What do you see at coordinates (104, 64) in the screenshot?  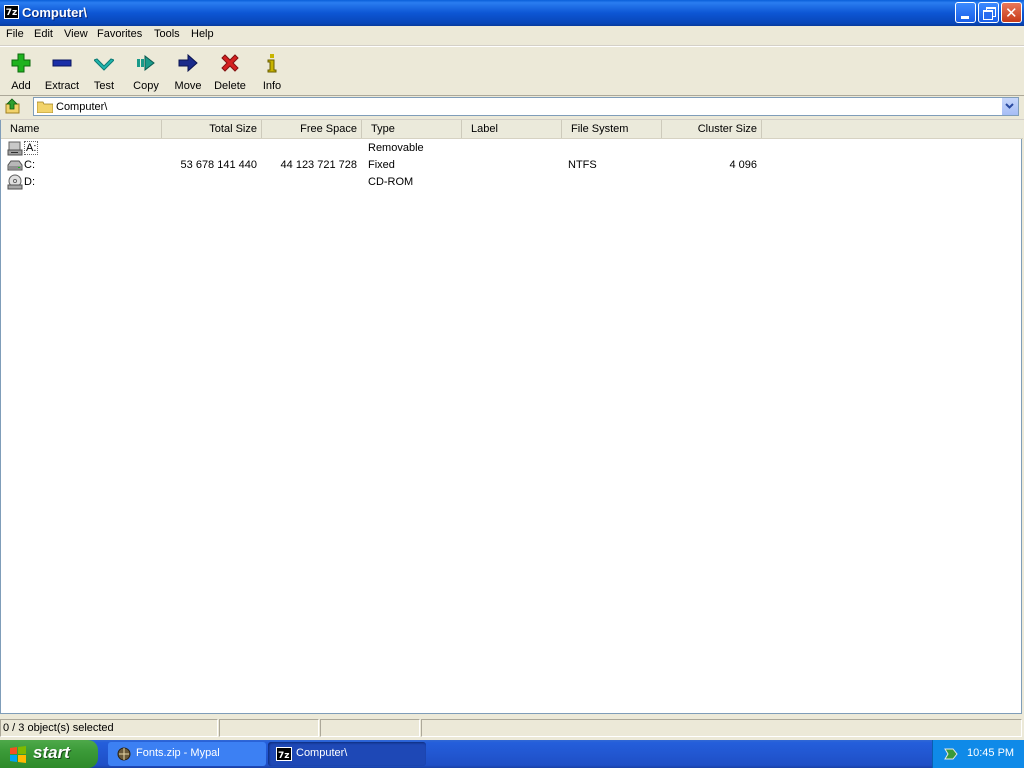 I see `check-icon` at bounding box center [104, 64].